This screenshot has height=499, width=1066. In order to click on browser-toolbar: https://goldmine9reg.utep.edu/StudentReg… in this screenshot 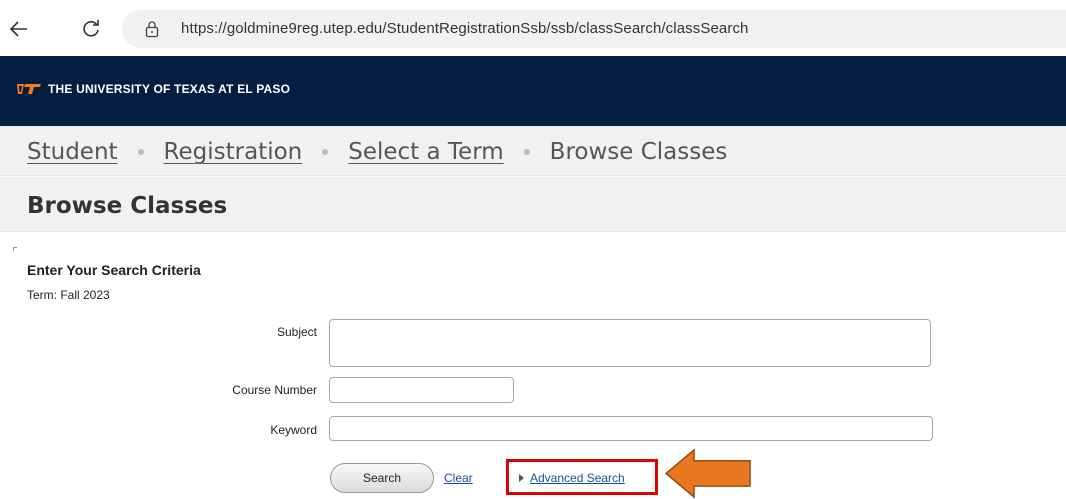, I will do `click(533, 28)`.